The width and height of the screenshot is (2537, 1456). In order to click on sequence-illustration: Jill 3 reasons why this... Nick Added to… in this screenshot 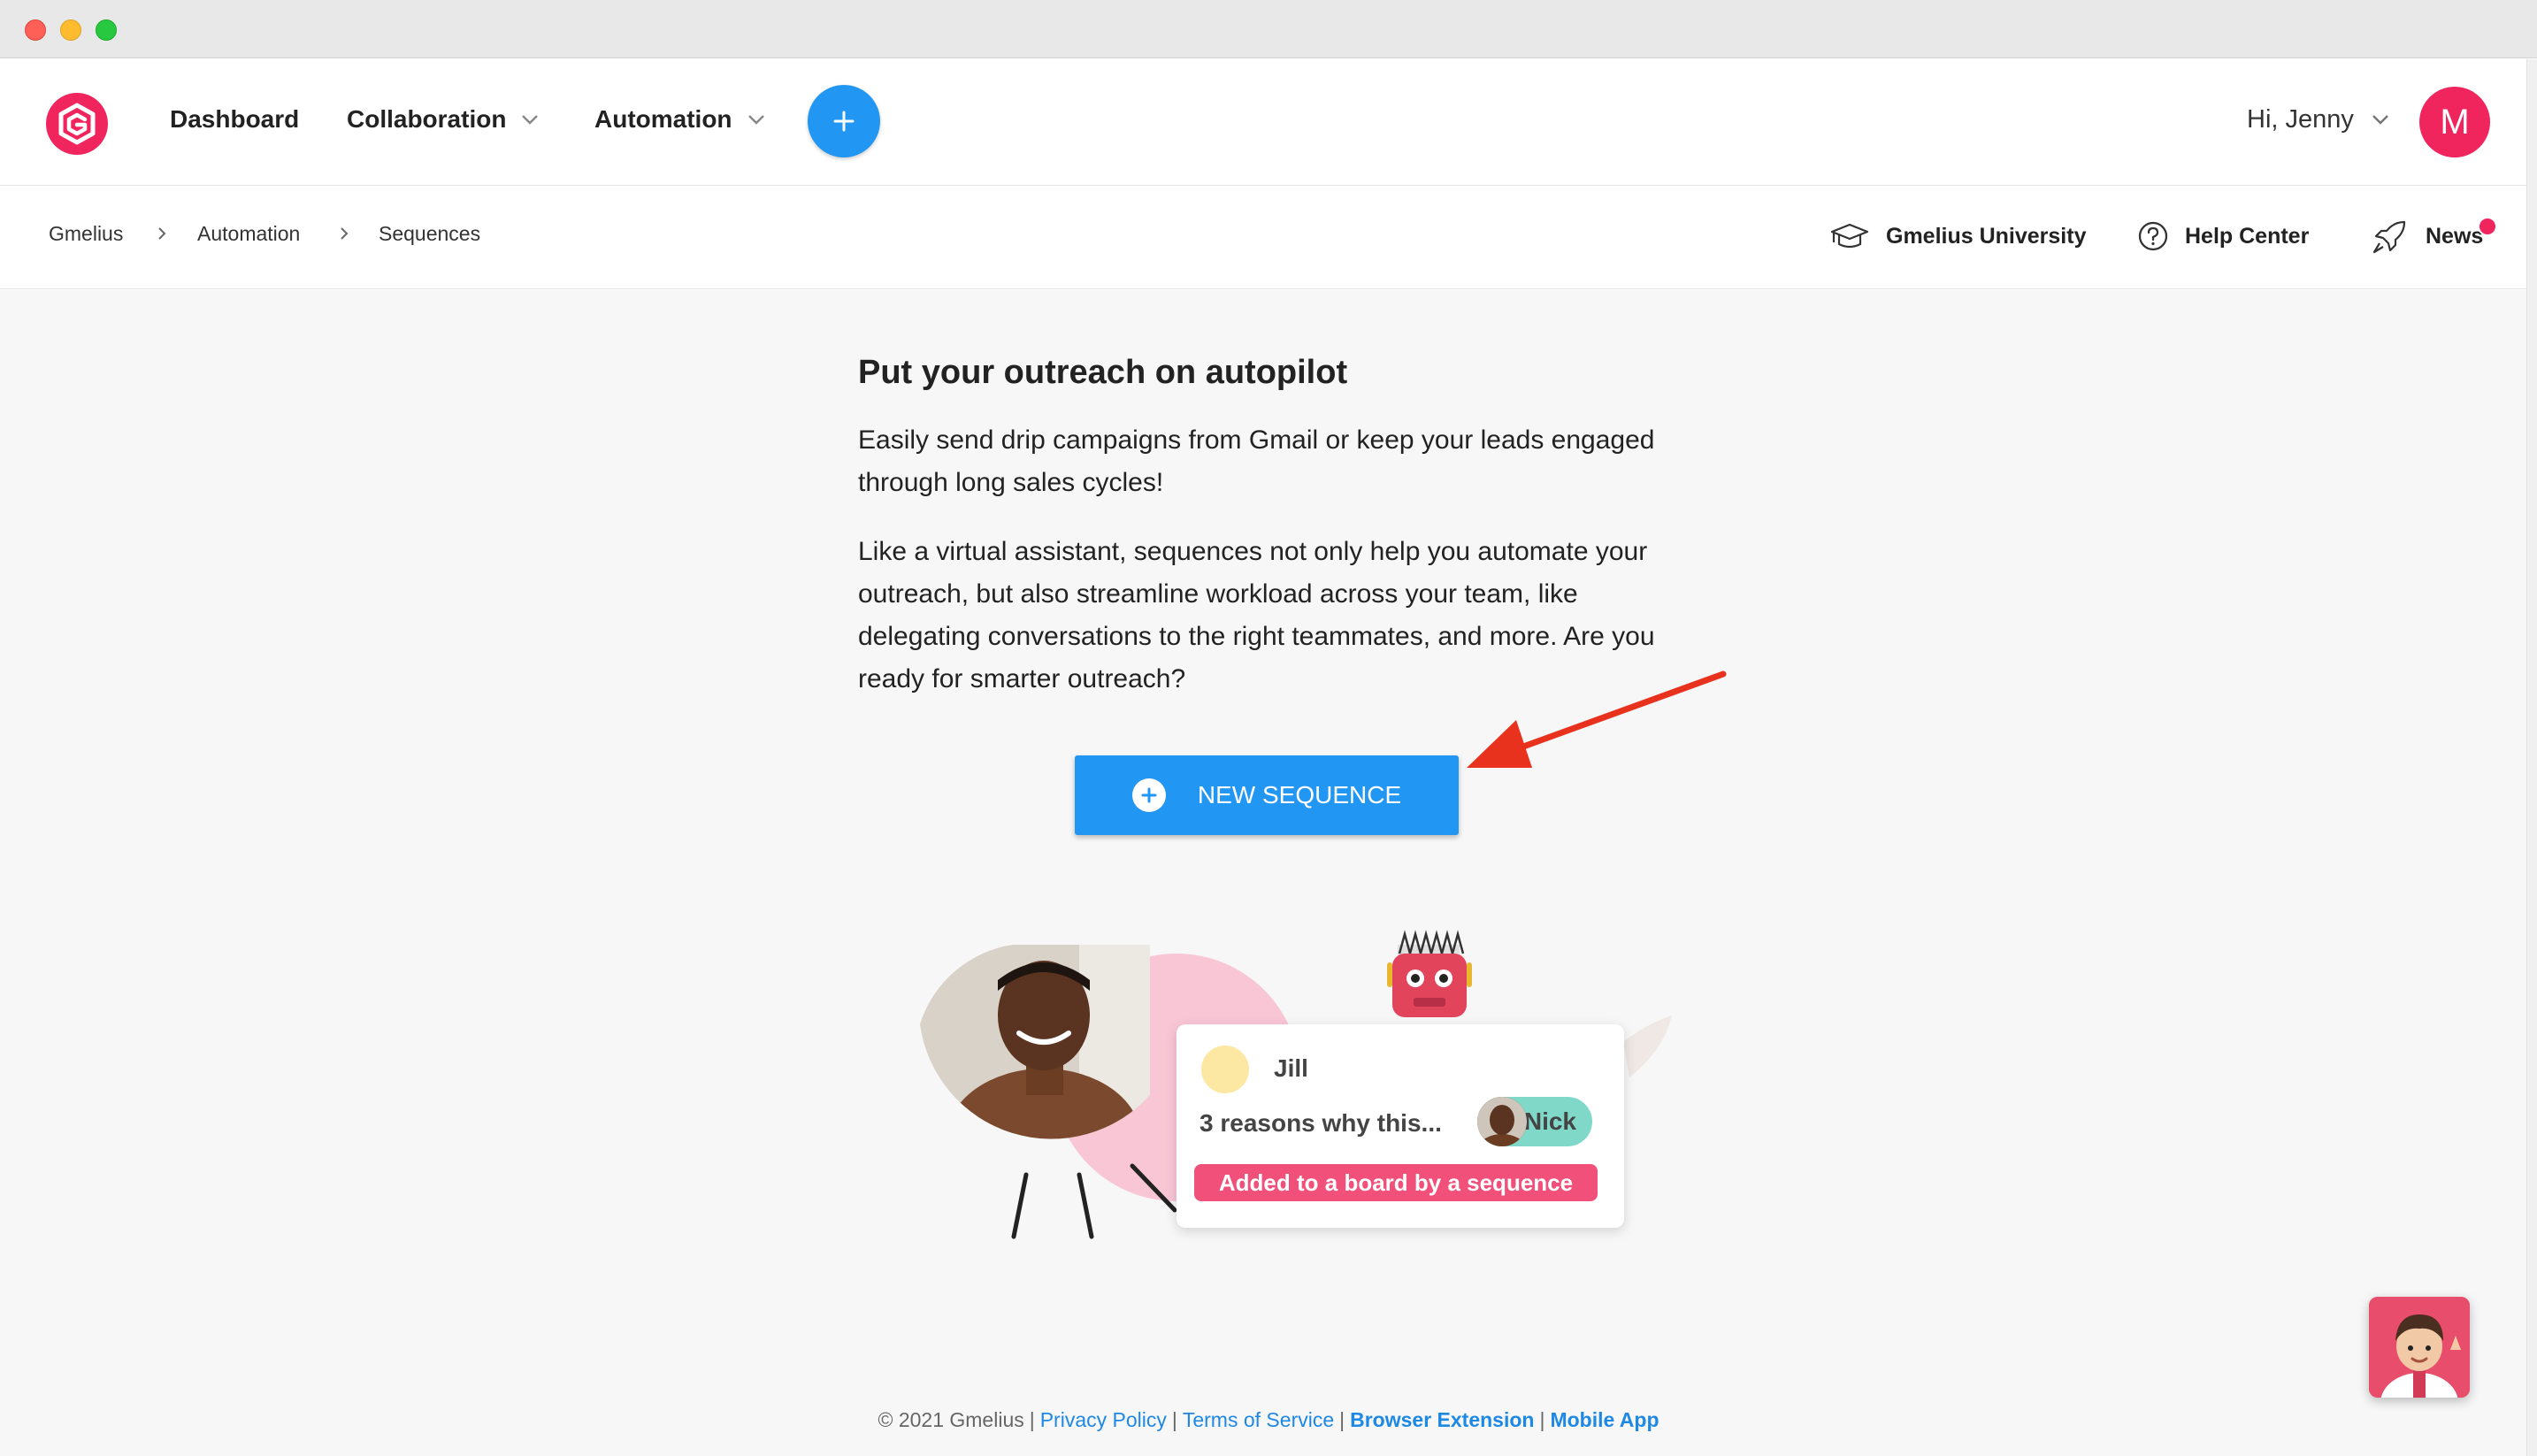, I will do `click(1300, 1095)`.